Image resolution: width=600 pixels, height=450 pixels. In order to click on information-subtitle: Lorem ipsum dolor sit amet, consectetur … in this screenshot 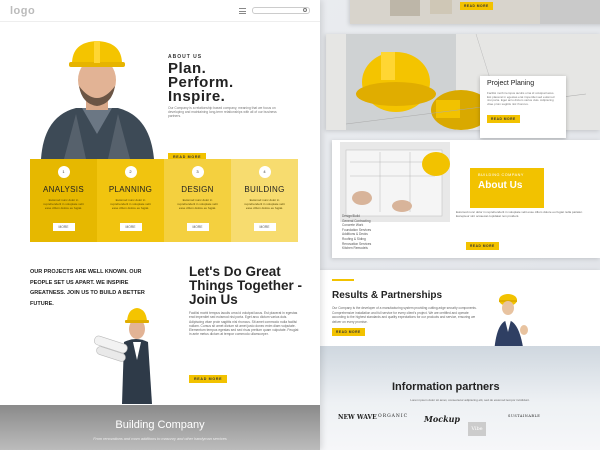, I will do `click(470, 400)`.